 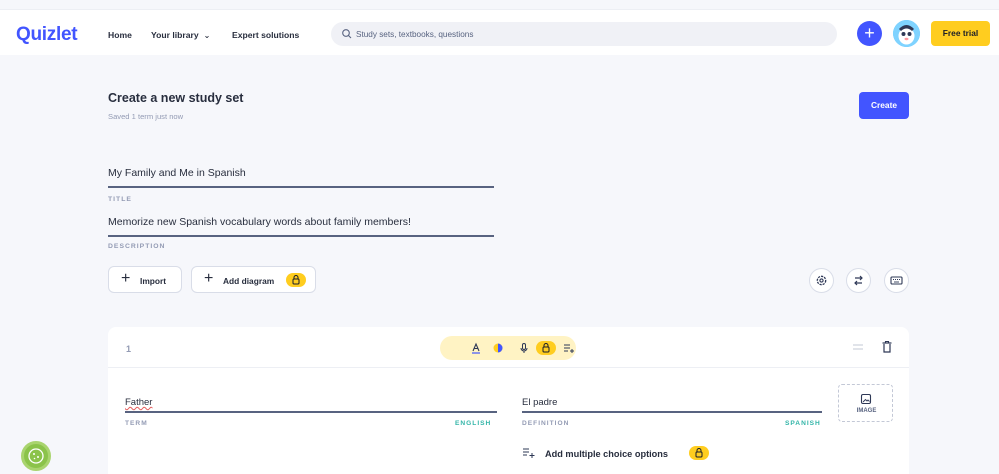 What do you see at coordinates (884, 105) in the screenshot?
I see `create-button: Create` at bounding box center [884, 105].